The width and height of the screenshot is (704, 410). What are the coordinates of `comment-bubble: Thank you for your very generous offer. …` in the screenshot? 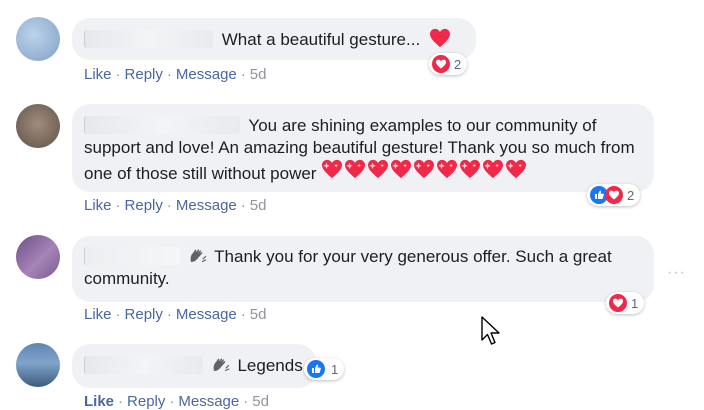 It's located at (363, 269).